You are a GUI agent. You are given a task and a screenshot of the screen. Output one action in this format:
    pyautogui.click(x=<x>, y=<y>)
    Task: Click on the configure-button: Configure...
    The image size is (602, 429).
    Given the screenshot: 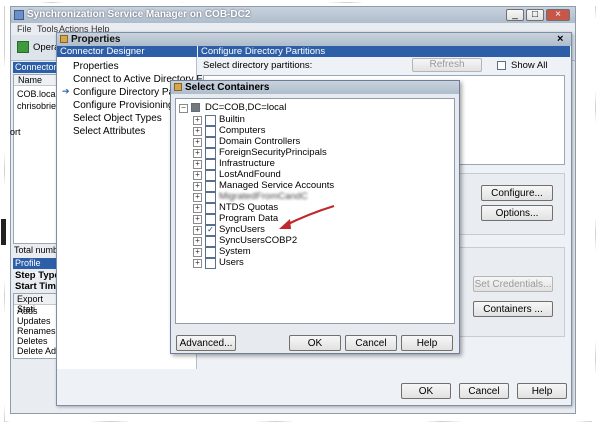 What is the action you would take?
    pyautogui.click(x=517, y=193)
    